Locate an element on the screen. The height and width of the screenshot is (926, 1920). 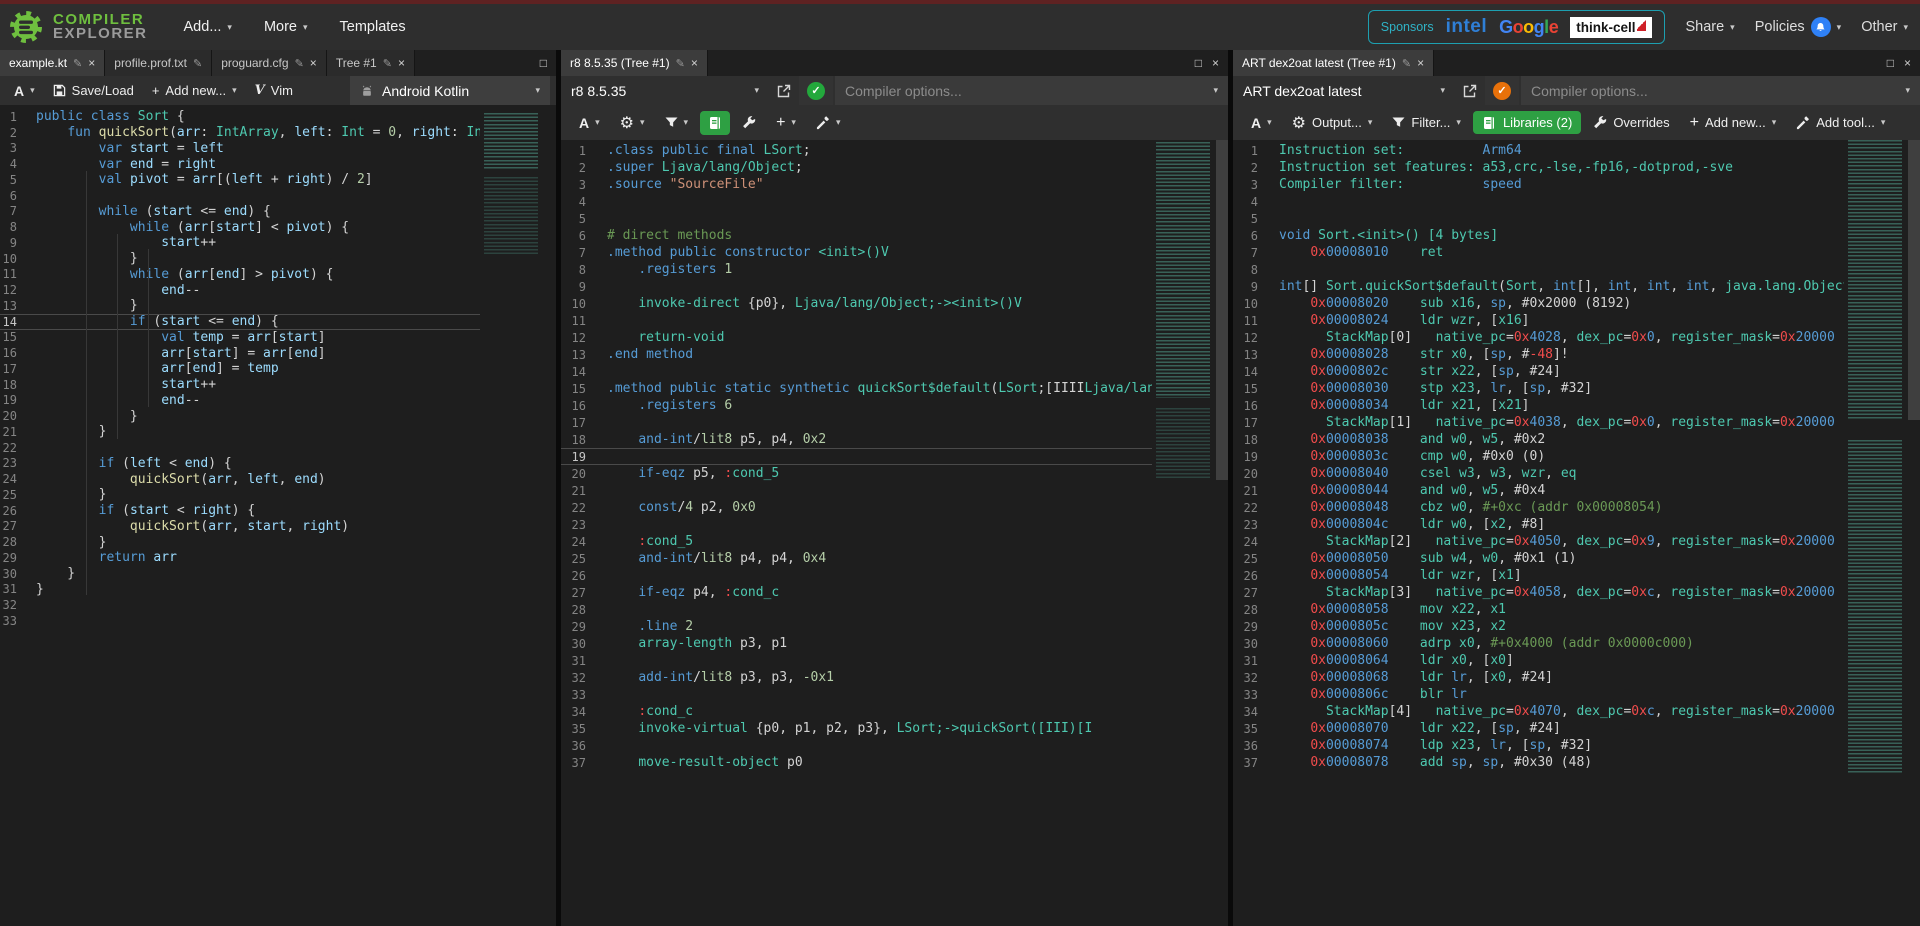
code-line: 1 public class Sort { is located at coordinates (278, 117).